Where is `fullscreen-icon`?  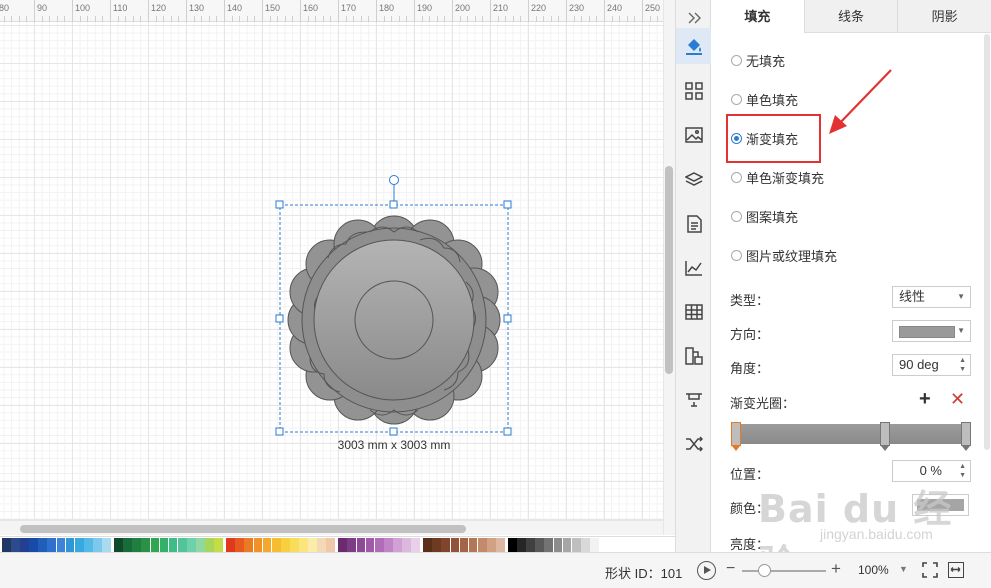
fullscreen-icon is located at coordinates (956, 570).